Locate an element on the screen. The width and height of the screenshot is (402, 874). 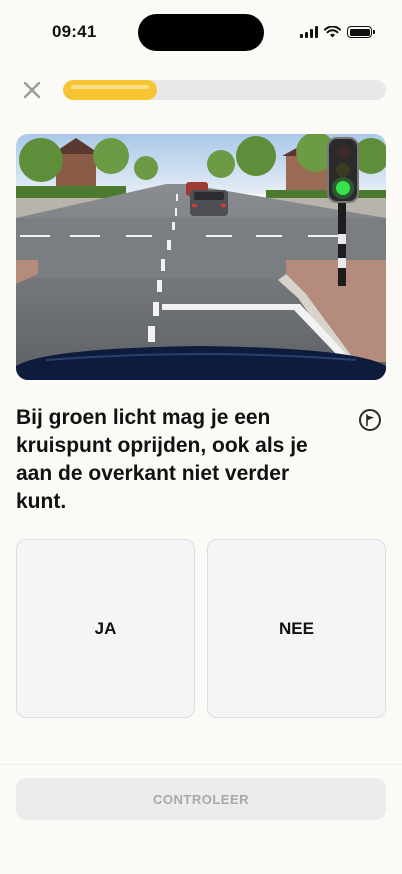
close-icon is located at coordinates (32, 90).